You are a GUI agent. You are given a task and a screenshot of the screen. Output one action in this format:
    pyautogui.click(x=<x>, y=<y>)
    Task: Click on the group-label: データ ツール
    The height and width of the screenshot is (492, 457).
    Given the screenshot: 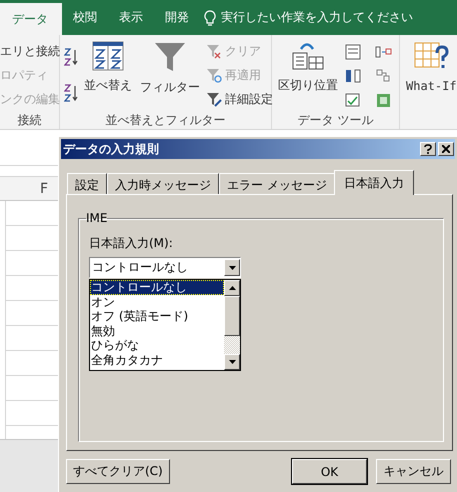 What is the action you would take?
    pyautogui.click(x=335, y=120)
    